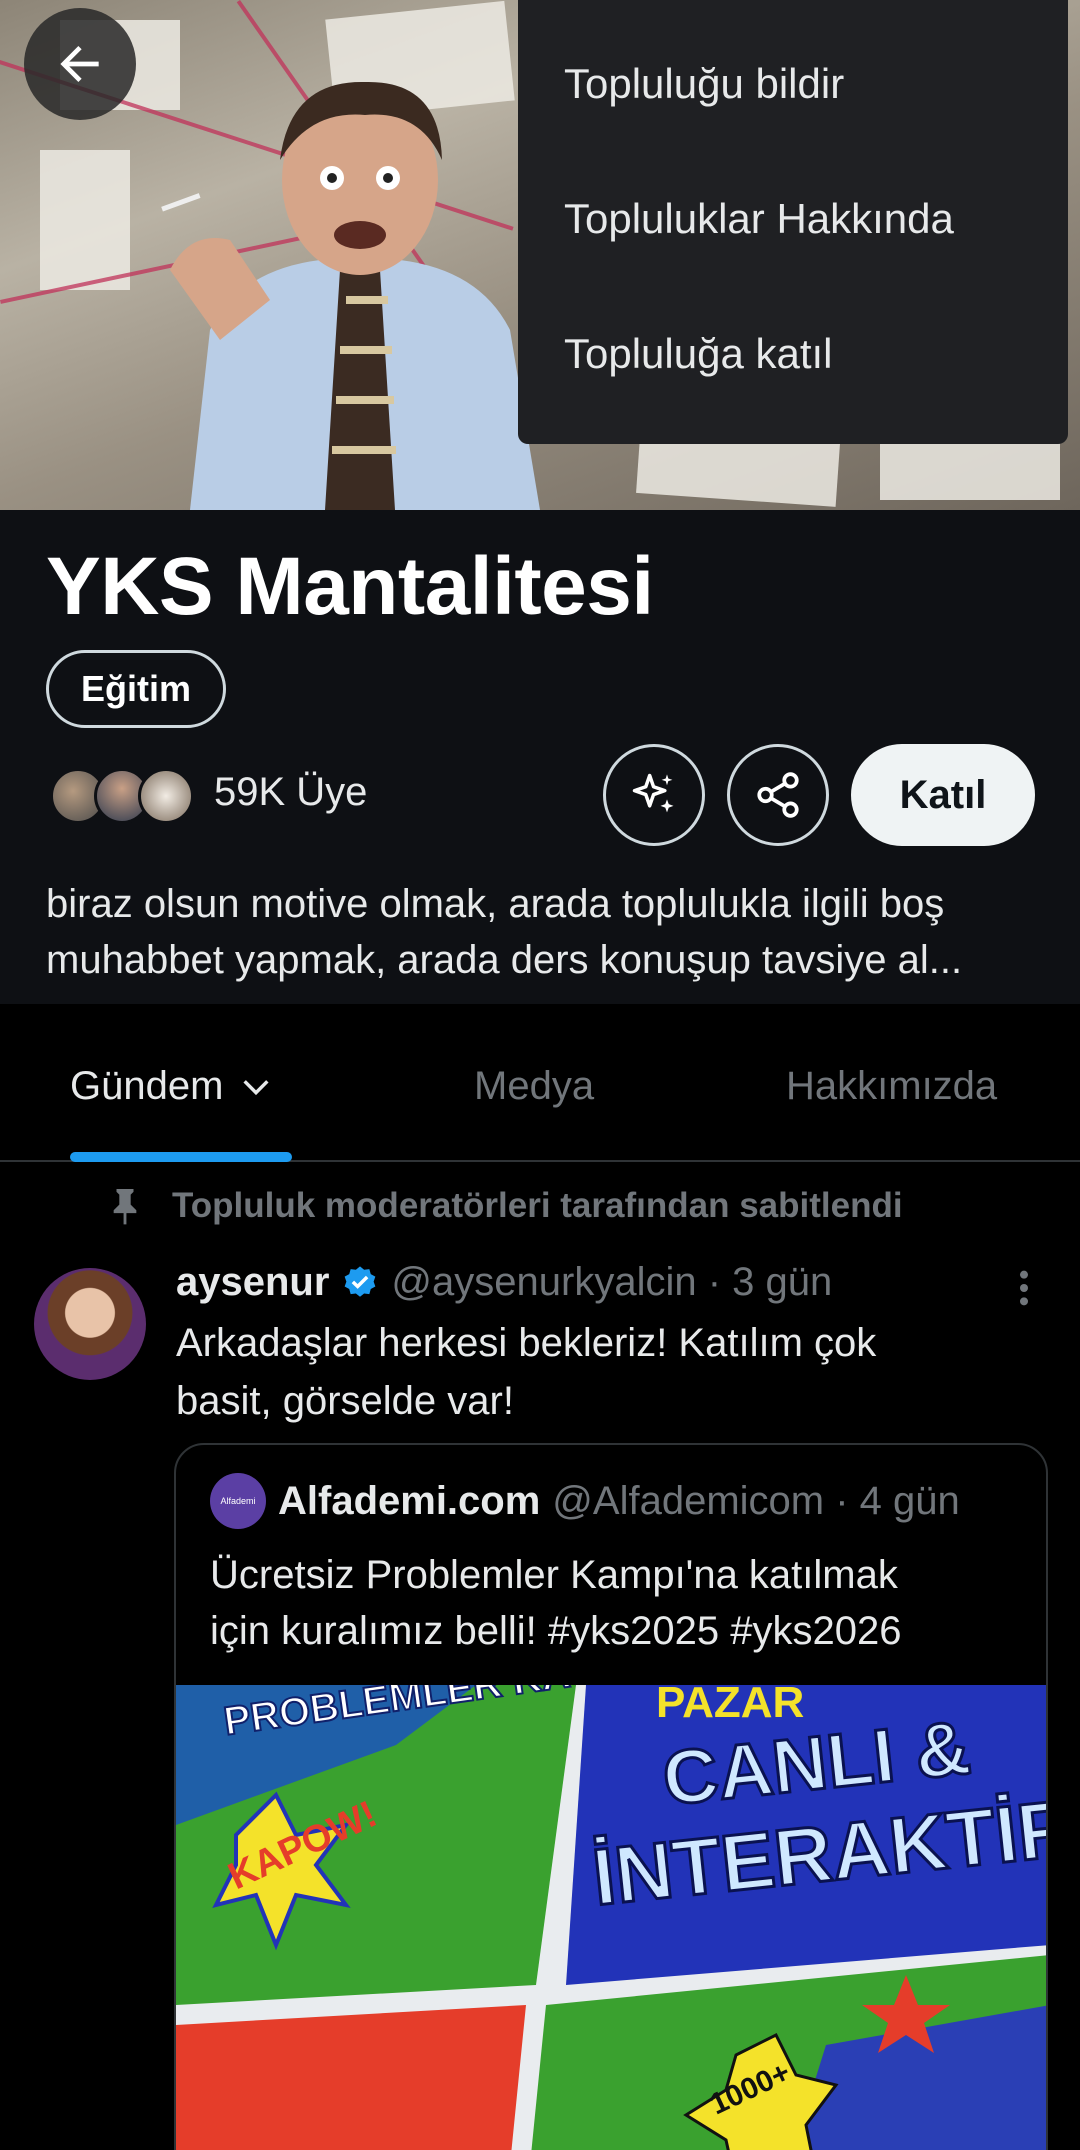 The image size is (1080, 2150). I want to click on avatar, so click(166, 796).